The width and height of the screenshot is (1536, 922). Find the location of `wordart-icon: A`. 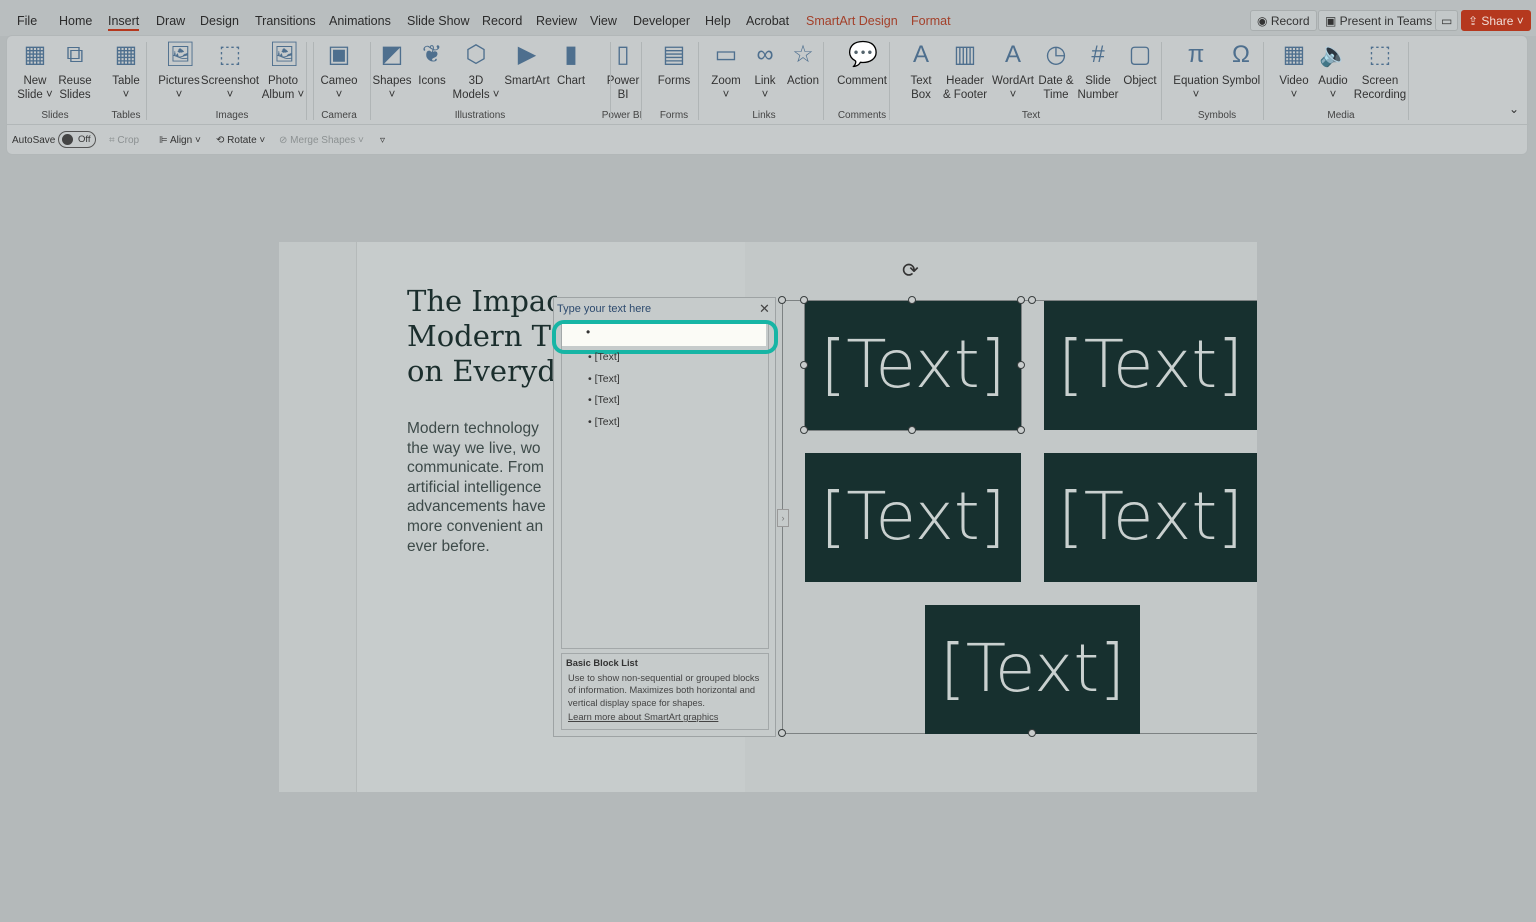

wordart-icon: A is located at coordinates (1012, 54).